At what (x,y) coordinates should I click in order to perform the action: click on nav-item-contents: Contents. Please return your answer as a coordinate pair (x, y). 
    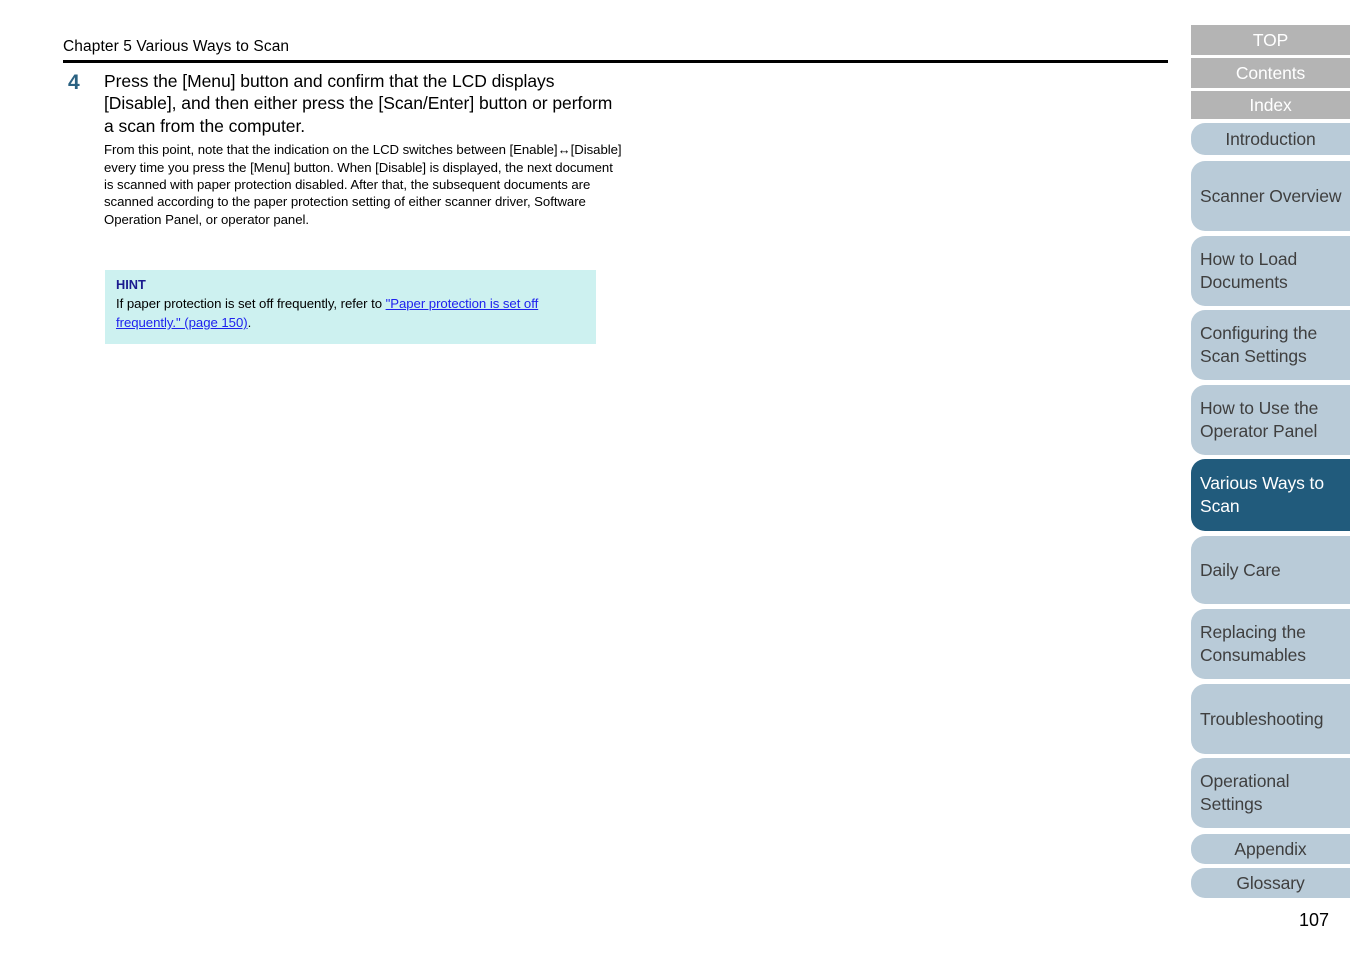
    Looking at the image, I should click on (1270, 73).